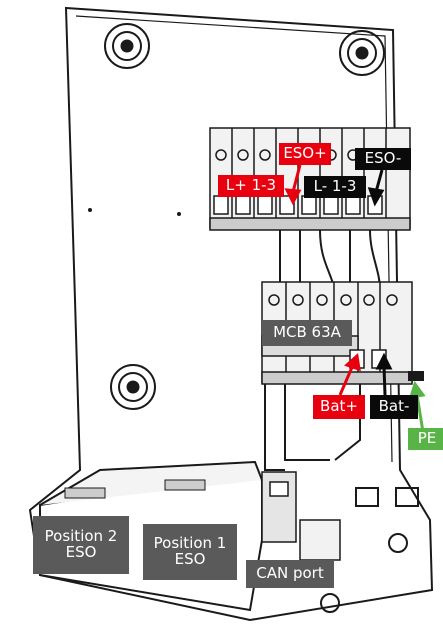  Describe the element at coordinates (416, 376) in the screenshot. I see `pe-terminal` at that location.